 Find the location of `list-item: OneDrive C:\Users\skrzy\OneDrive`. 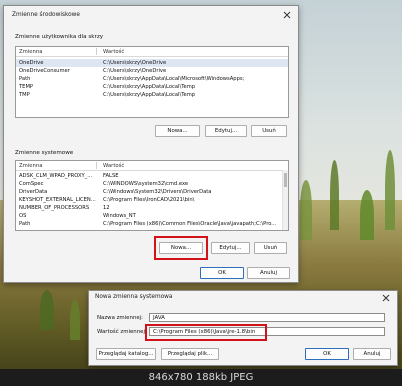

list-item: OneDrive C:\Users\skrzy\OneDrive is located at coordinates (152, 63).